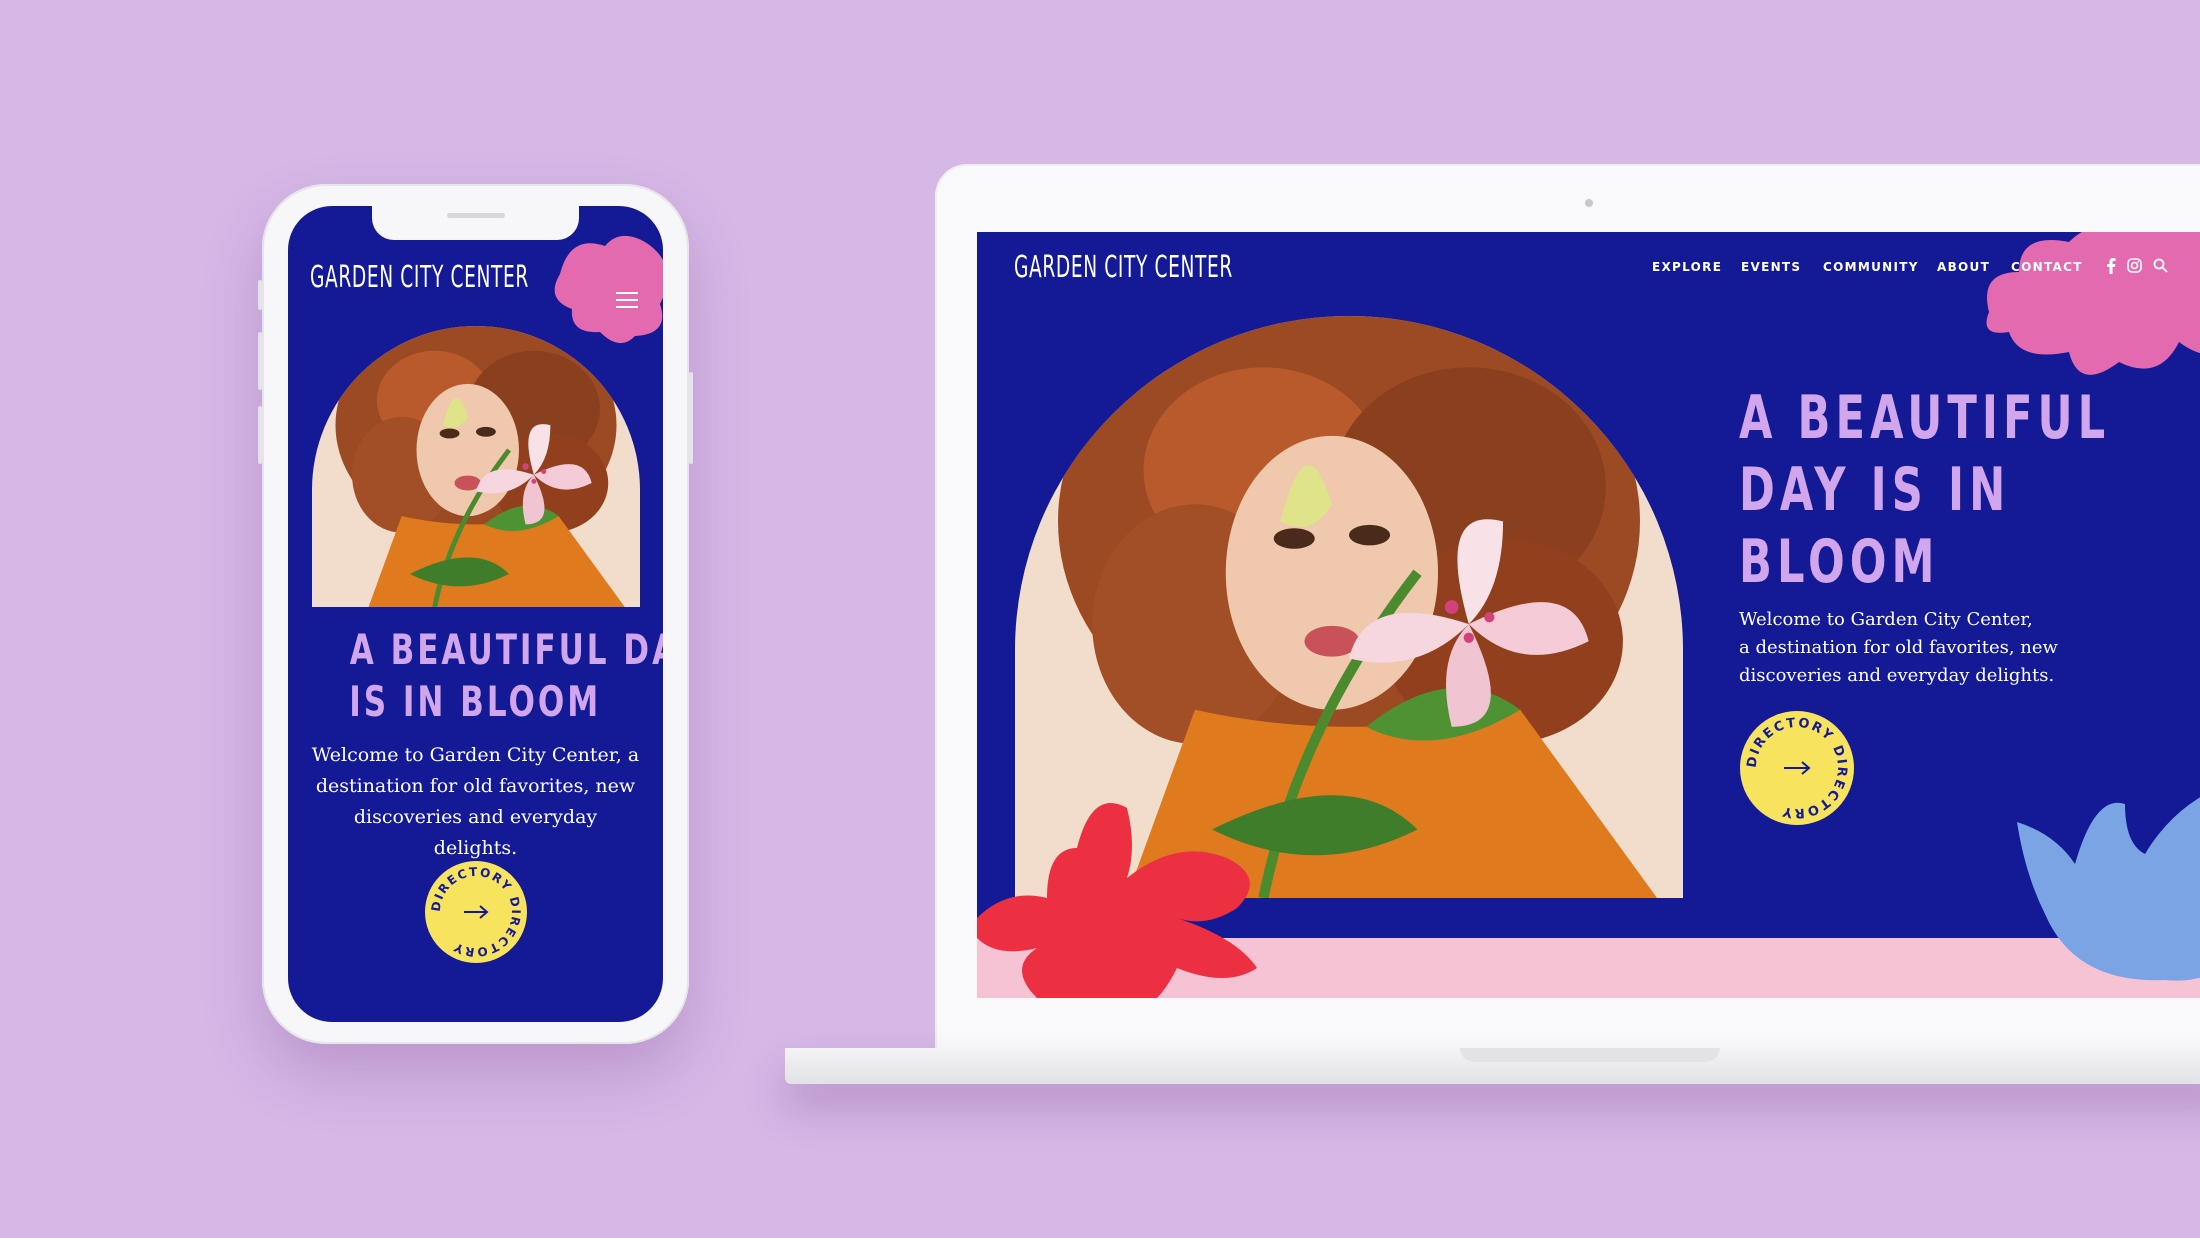  I want to click on mobile-headline-line-2: IS IN BLOOM, so click(475, 701).